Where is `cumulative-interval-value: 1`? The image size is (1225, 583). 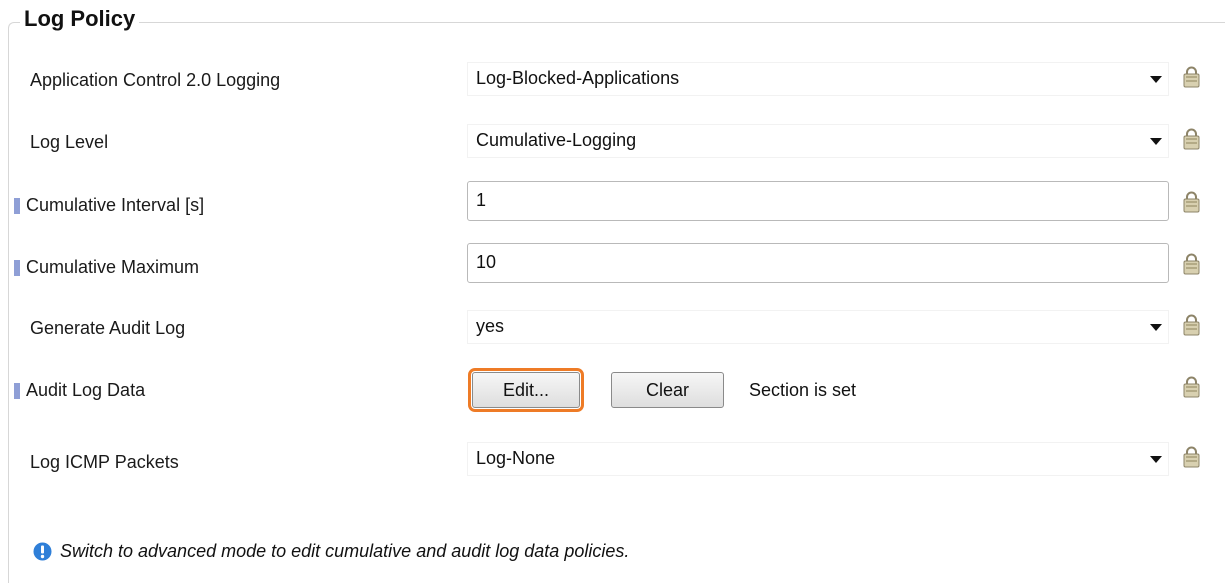 cumulative-interval-value: 1 is located at coordinates (481, 200).